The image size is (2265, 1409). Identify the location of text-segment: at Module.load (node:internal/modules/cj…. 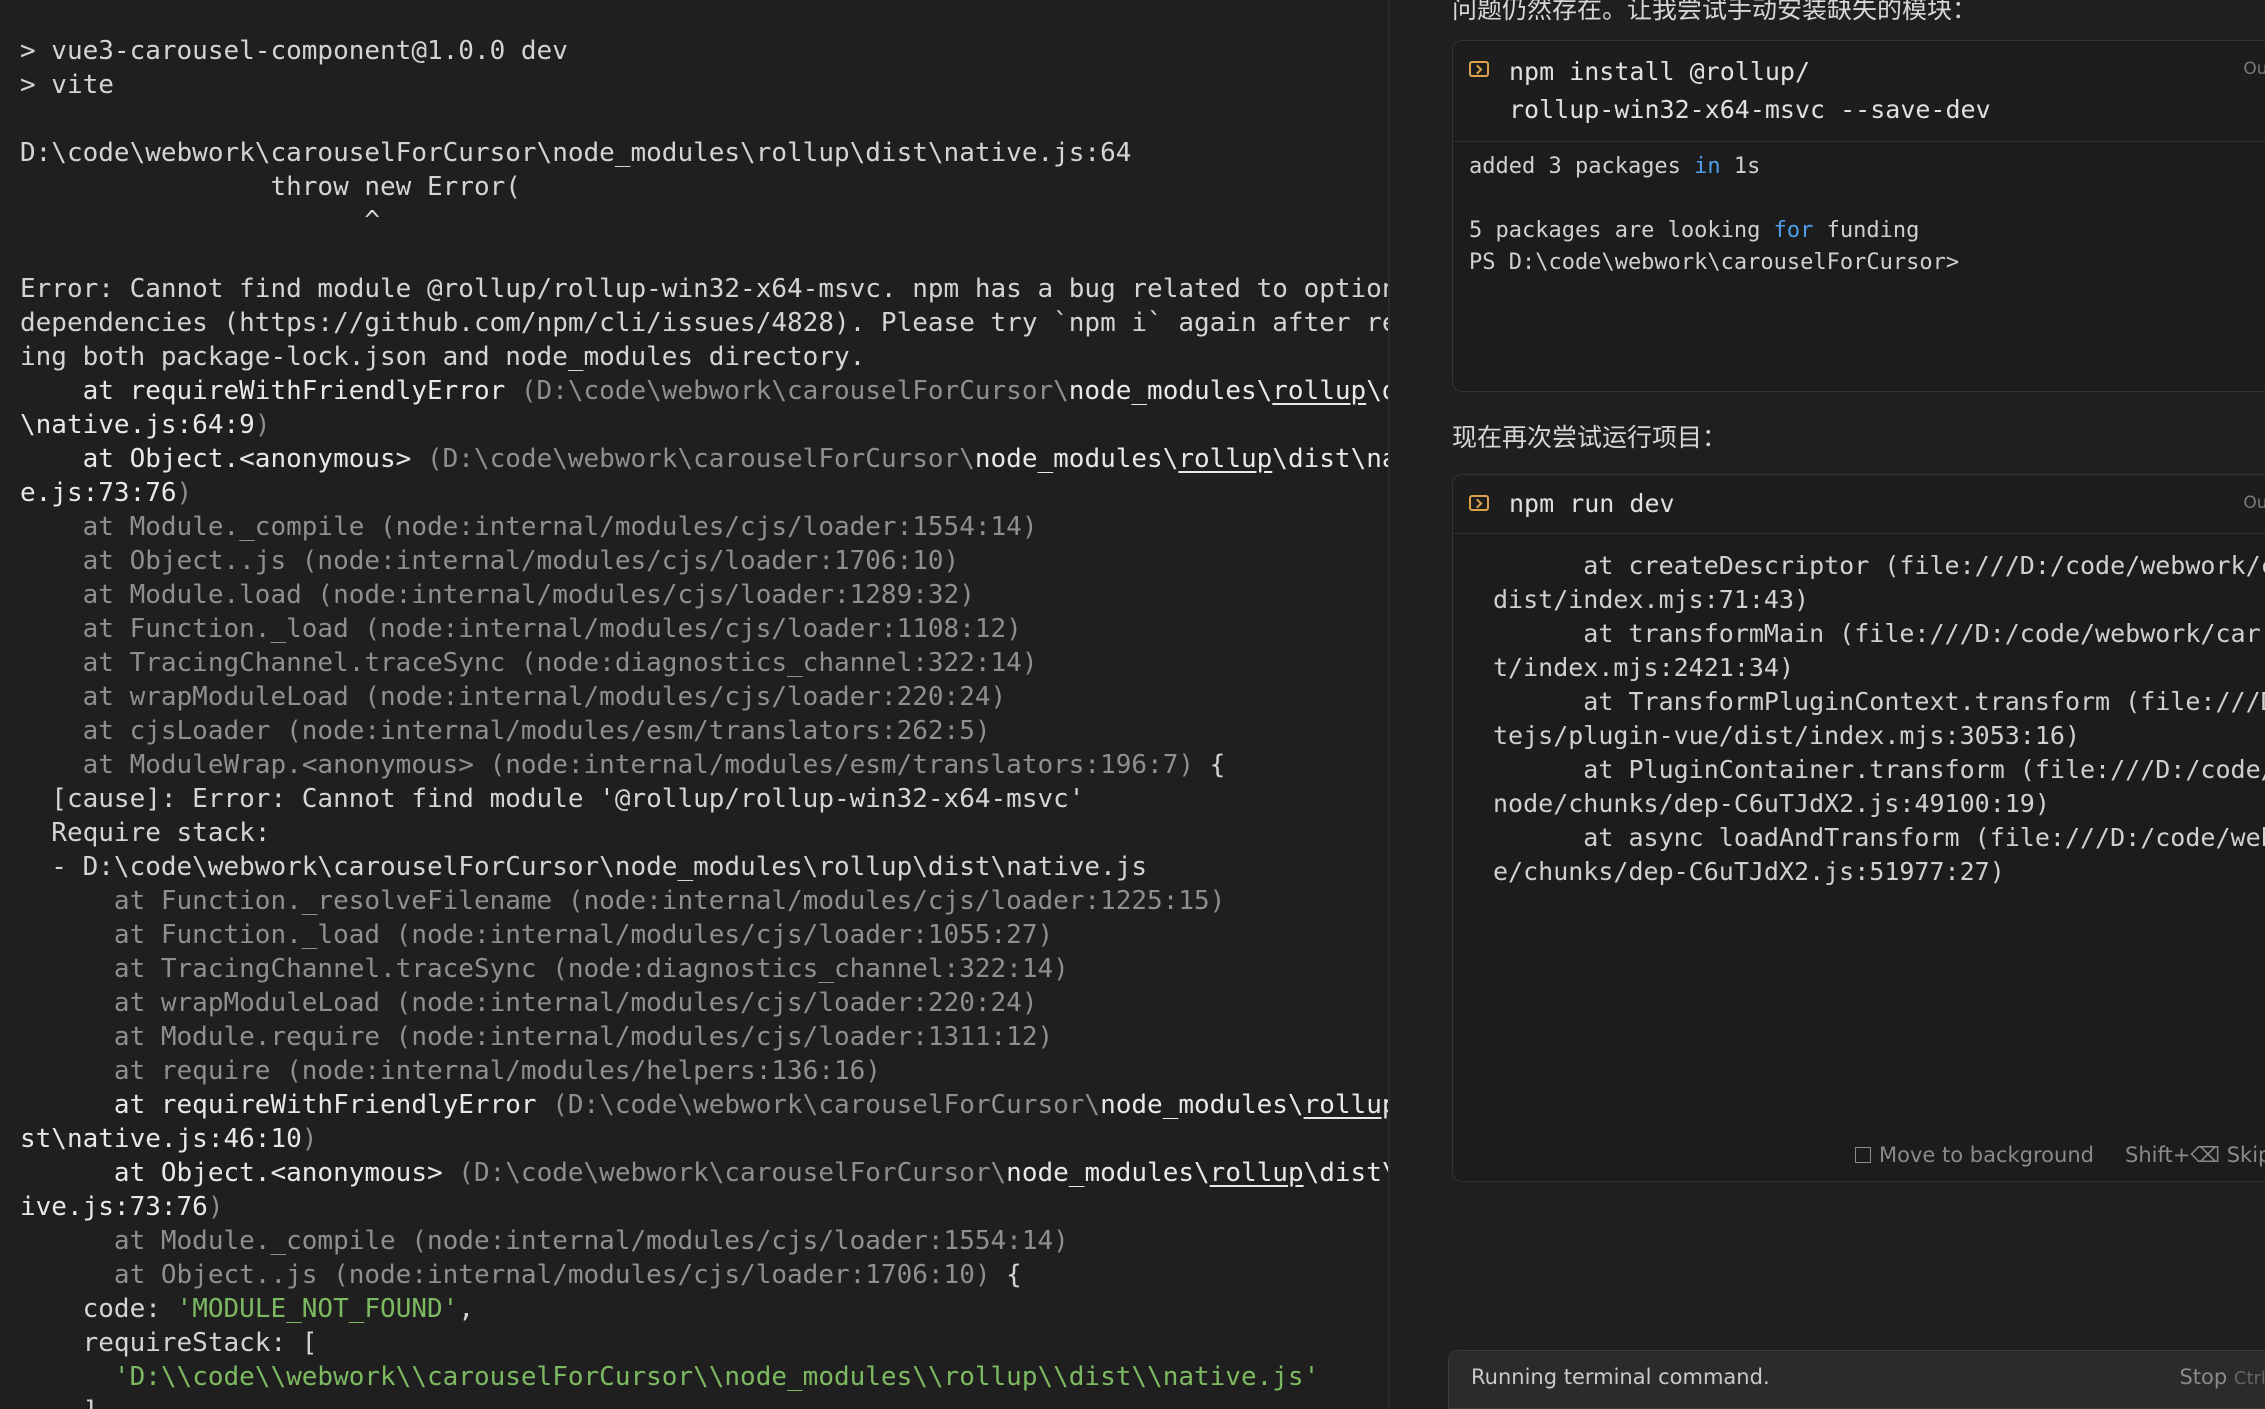
(497, 595).